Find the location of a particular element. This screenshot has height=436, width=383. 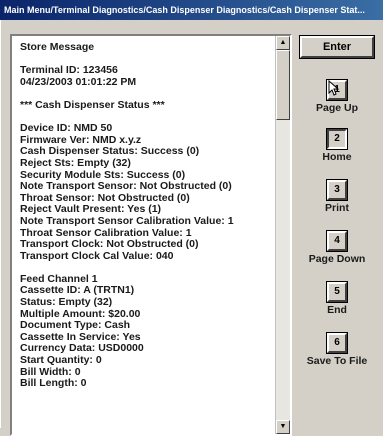

mouse-cursor-icon is located at coordinates (334, 88).